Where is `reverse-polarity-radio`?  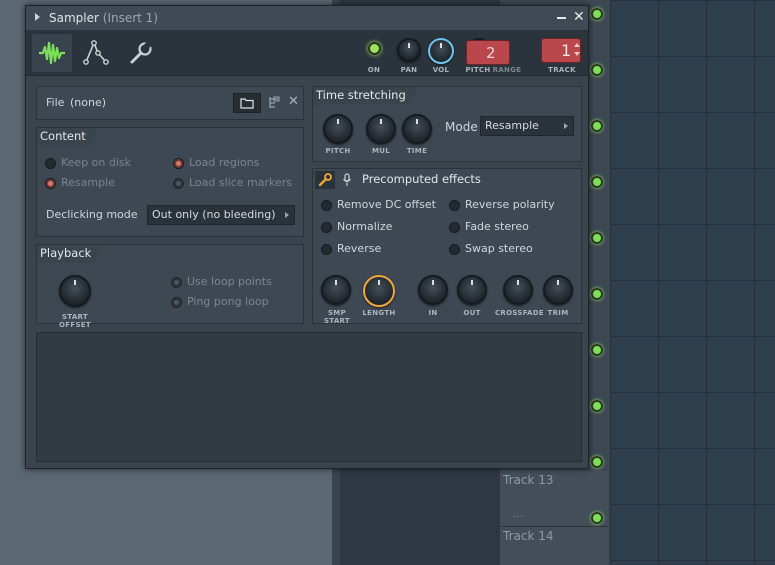 reverse-polarity-radio is located at coordinates (454, 205).